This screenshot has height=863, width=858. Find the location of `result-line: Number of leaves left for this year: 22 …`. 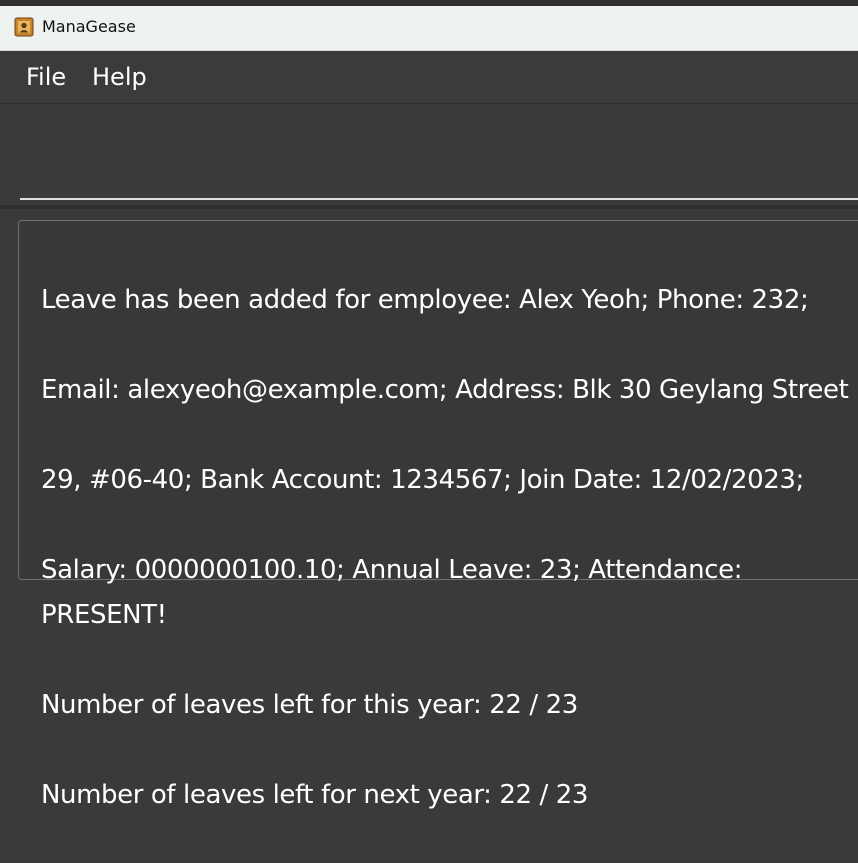

result-line: Number of leaves left for this year: 22 … is located at coordinates (309, 705).